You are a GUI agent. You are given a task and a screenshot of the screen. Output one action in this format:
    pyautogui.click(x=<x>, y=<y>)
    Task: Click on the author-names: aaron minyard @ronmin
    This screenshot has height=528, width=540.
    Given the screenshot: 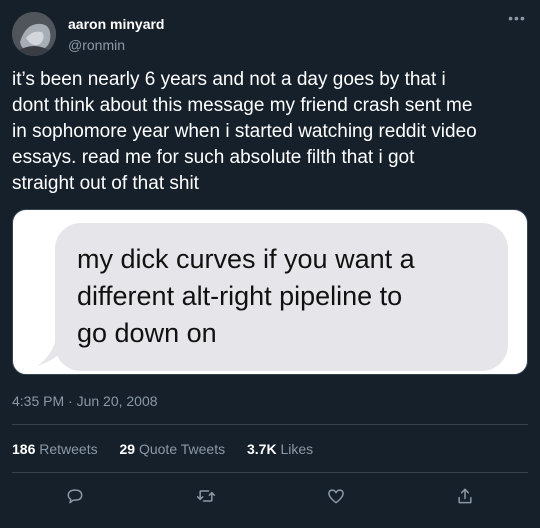 What is the action you would take?
    pyautogui.click(x=116, y=34)
    